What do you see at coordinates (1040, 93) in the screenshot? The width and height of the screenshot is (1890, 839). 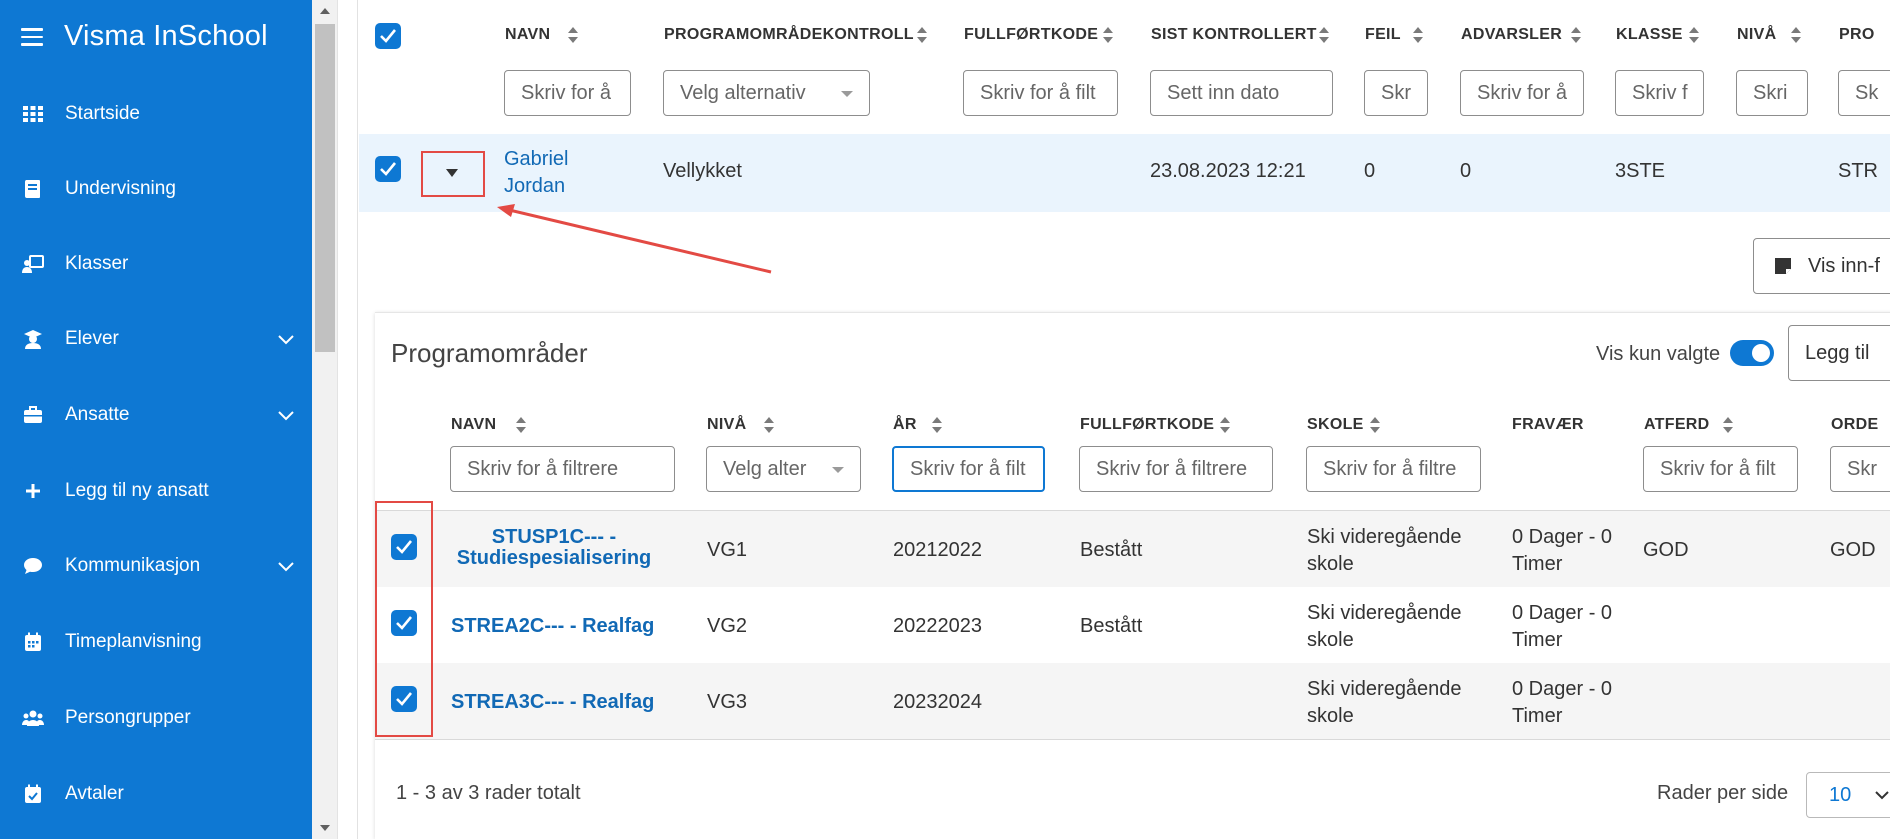 I see `filter-fullfortkode: Skriv for å filt` at bounding box center [1040, 93].